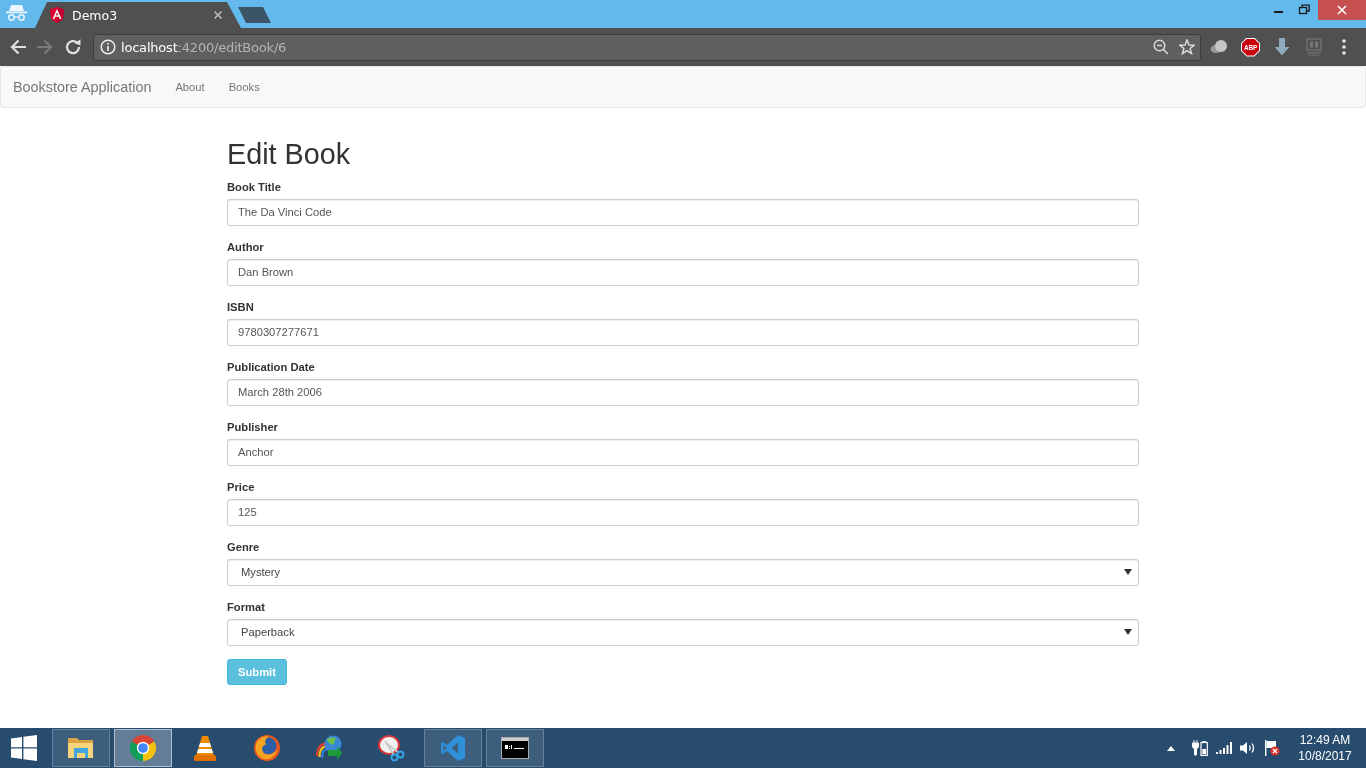  I want to click on new-tab-button, so click(255, 15).